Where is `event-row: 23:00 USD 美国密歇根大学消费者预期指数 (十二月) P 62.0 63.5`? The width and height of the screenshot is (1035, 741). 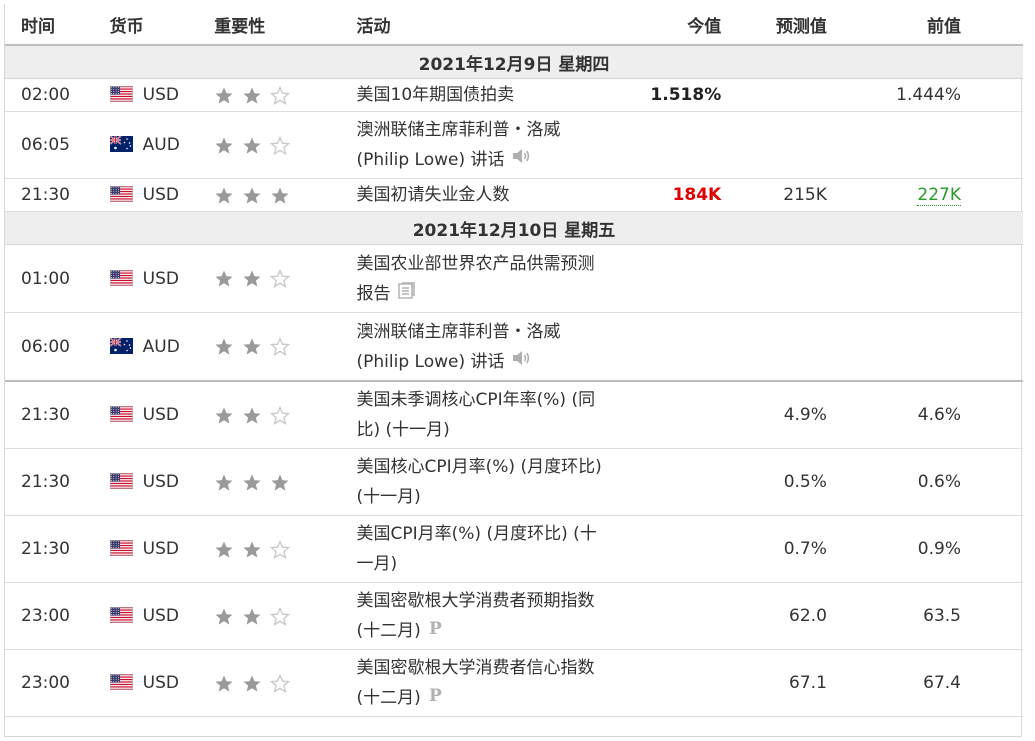 event-row: 23:00 USD 美国密歇根大学消费者预期指数 (十二月) P 62.0 63.5 is located at coordinates (514, 616).